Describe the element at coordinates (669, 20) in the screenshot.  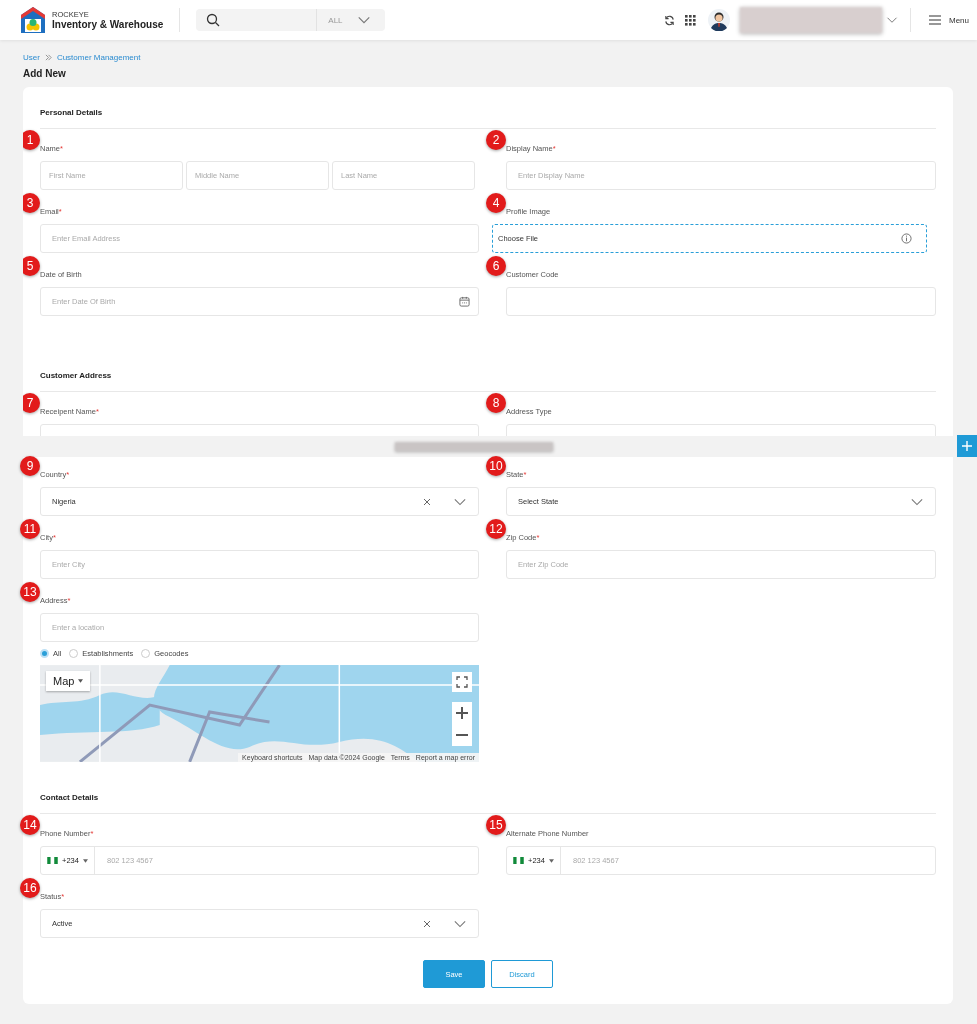
I see `refresh-icon` at that location.